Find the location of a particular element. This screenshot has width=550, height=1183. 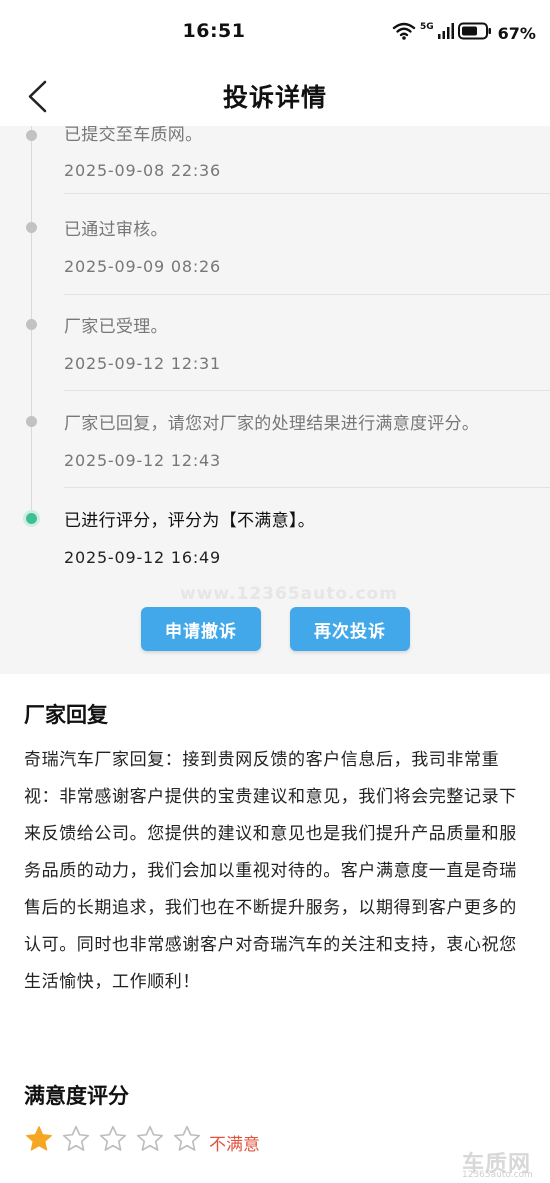

nav-bar: 投诉详情 is located at coordinates (275, 96).